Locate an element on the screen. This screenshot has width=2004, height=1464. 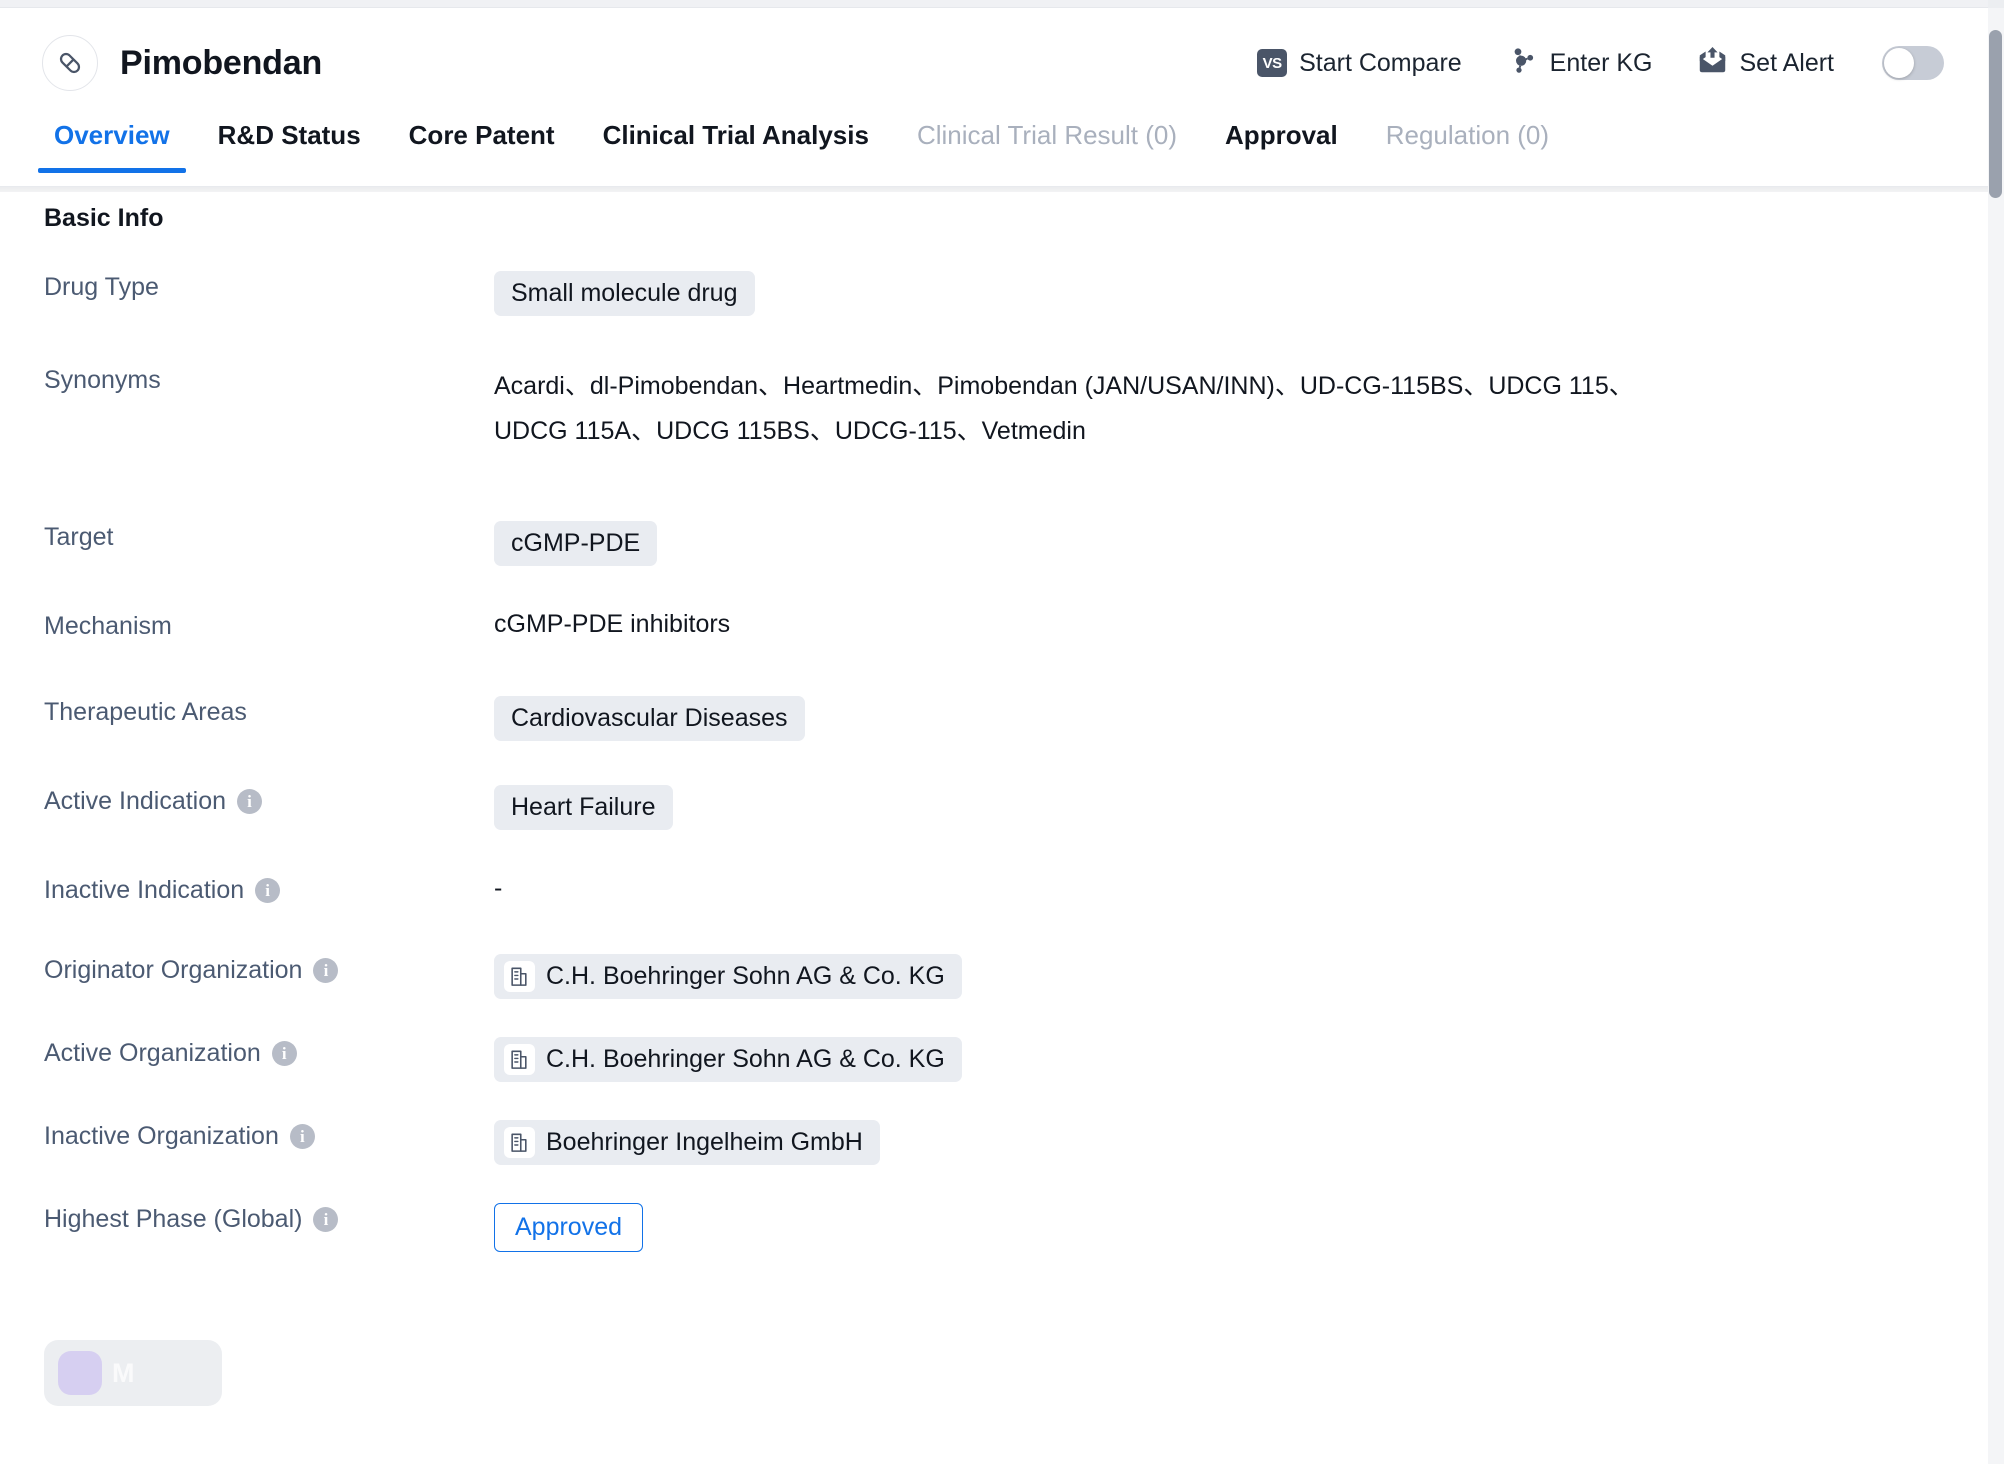
label-highest-phase-text: Highest Phase (Global) is located at coordinates (173, 1219).